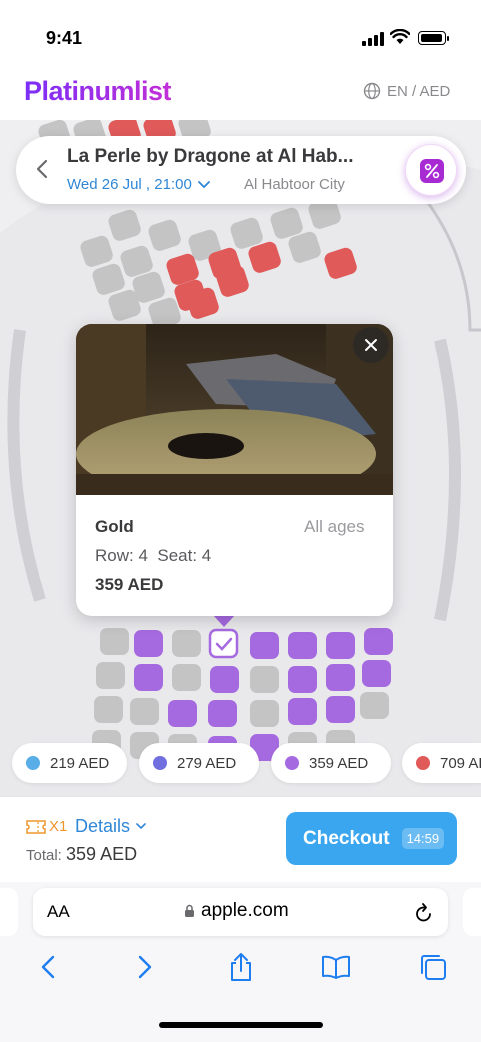 This screenshot has height=1042, width=481. What do you see at coordinates (294, 184) in the screenshot?
I see `event-venue: Al Habtoor City` at bounding box center [294, 184].